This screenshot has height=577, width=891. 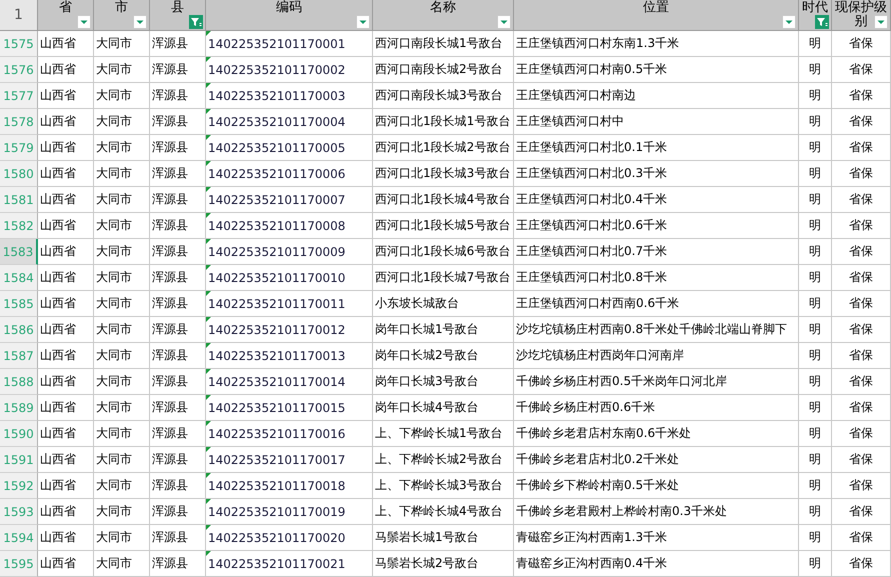 I want to click on table-cell: 岗年口长城2号敌台, so click(x=443, y=356).